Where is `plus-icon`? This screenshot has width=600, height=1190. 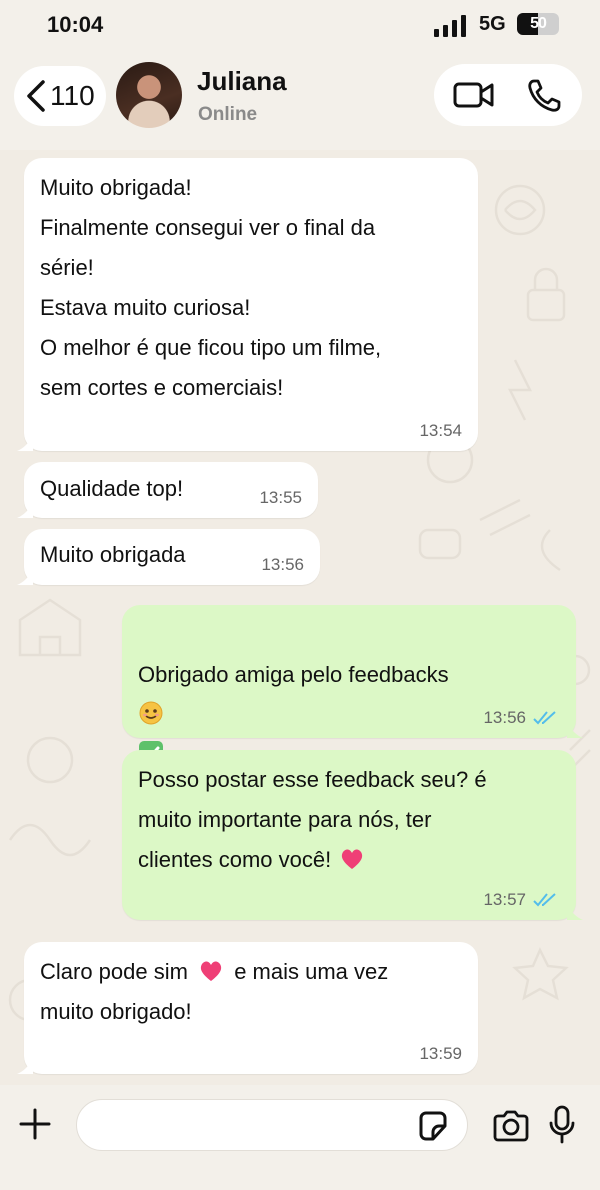 plus-icon is located at coordinates (35, 1124).